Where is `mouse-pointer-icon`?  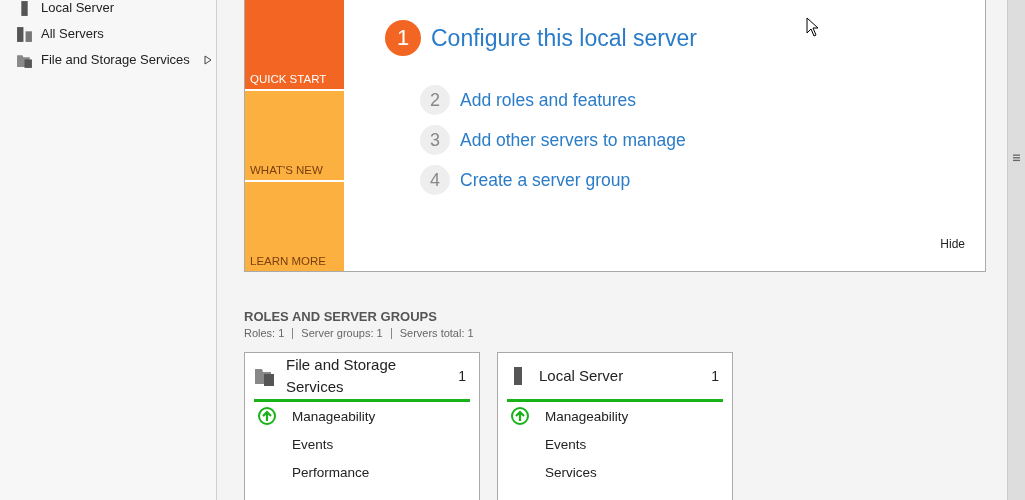 mouse-pointer-icon is located at coordinates (812, 27).